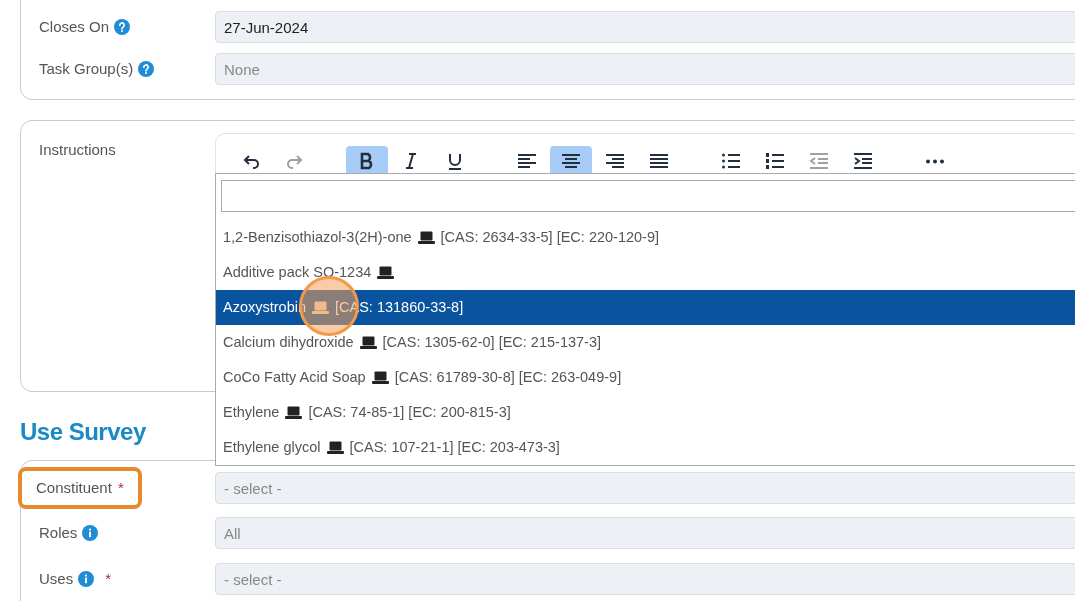 Image resolution: width=1075 pixels, height=601 pixels. I want to click on option-name: Calcium dihydroxide, so click(288, 342).